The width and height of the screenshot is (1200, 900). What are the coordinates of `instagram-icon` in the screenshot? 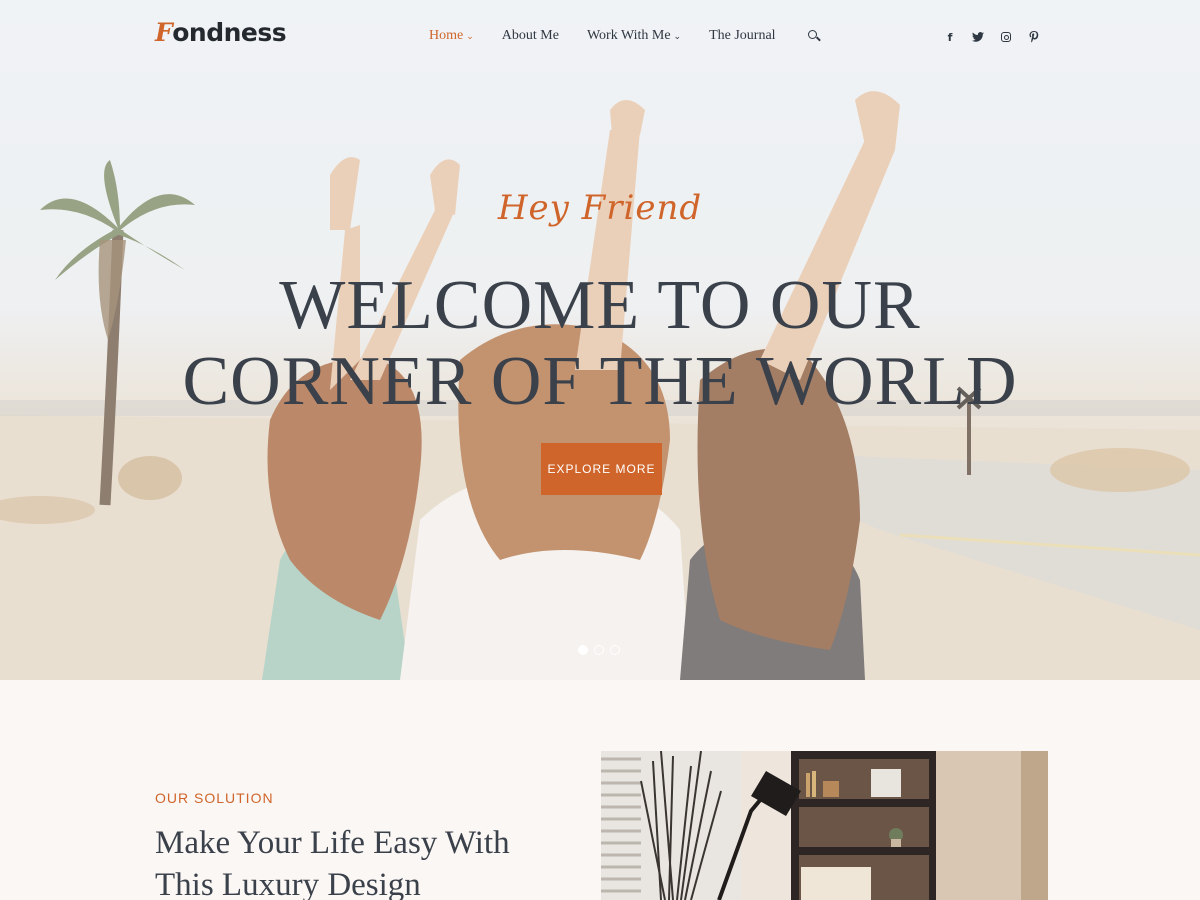 It's located at (1006, 37).